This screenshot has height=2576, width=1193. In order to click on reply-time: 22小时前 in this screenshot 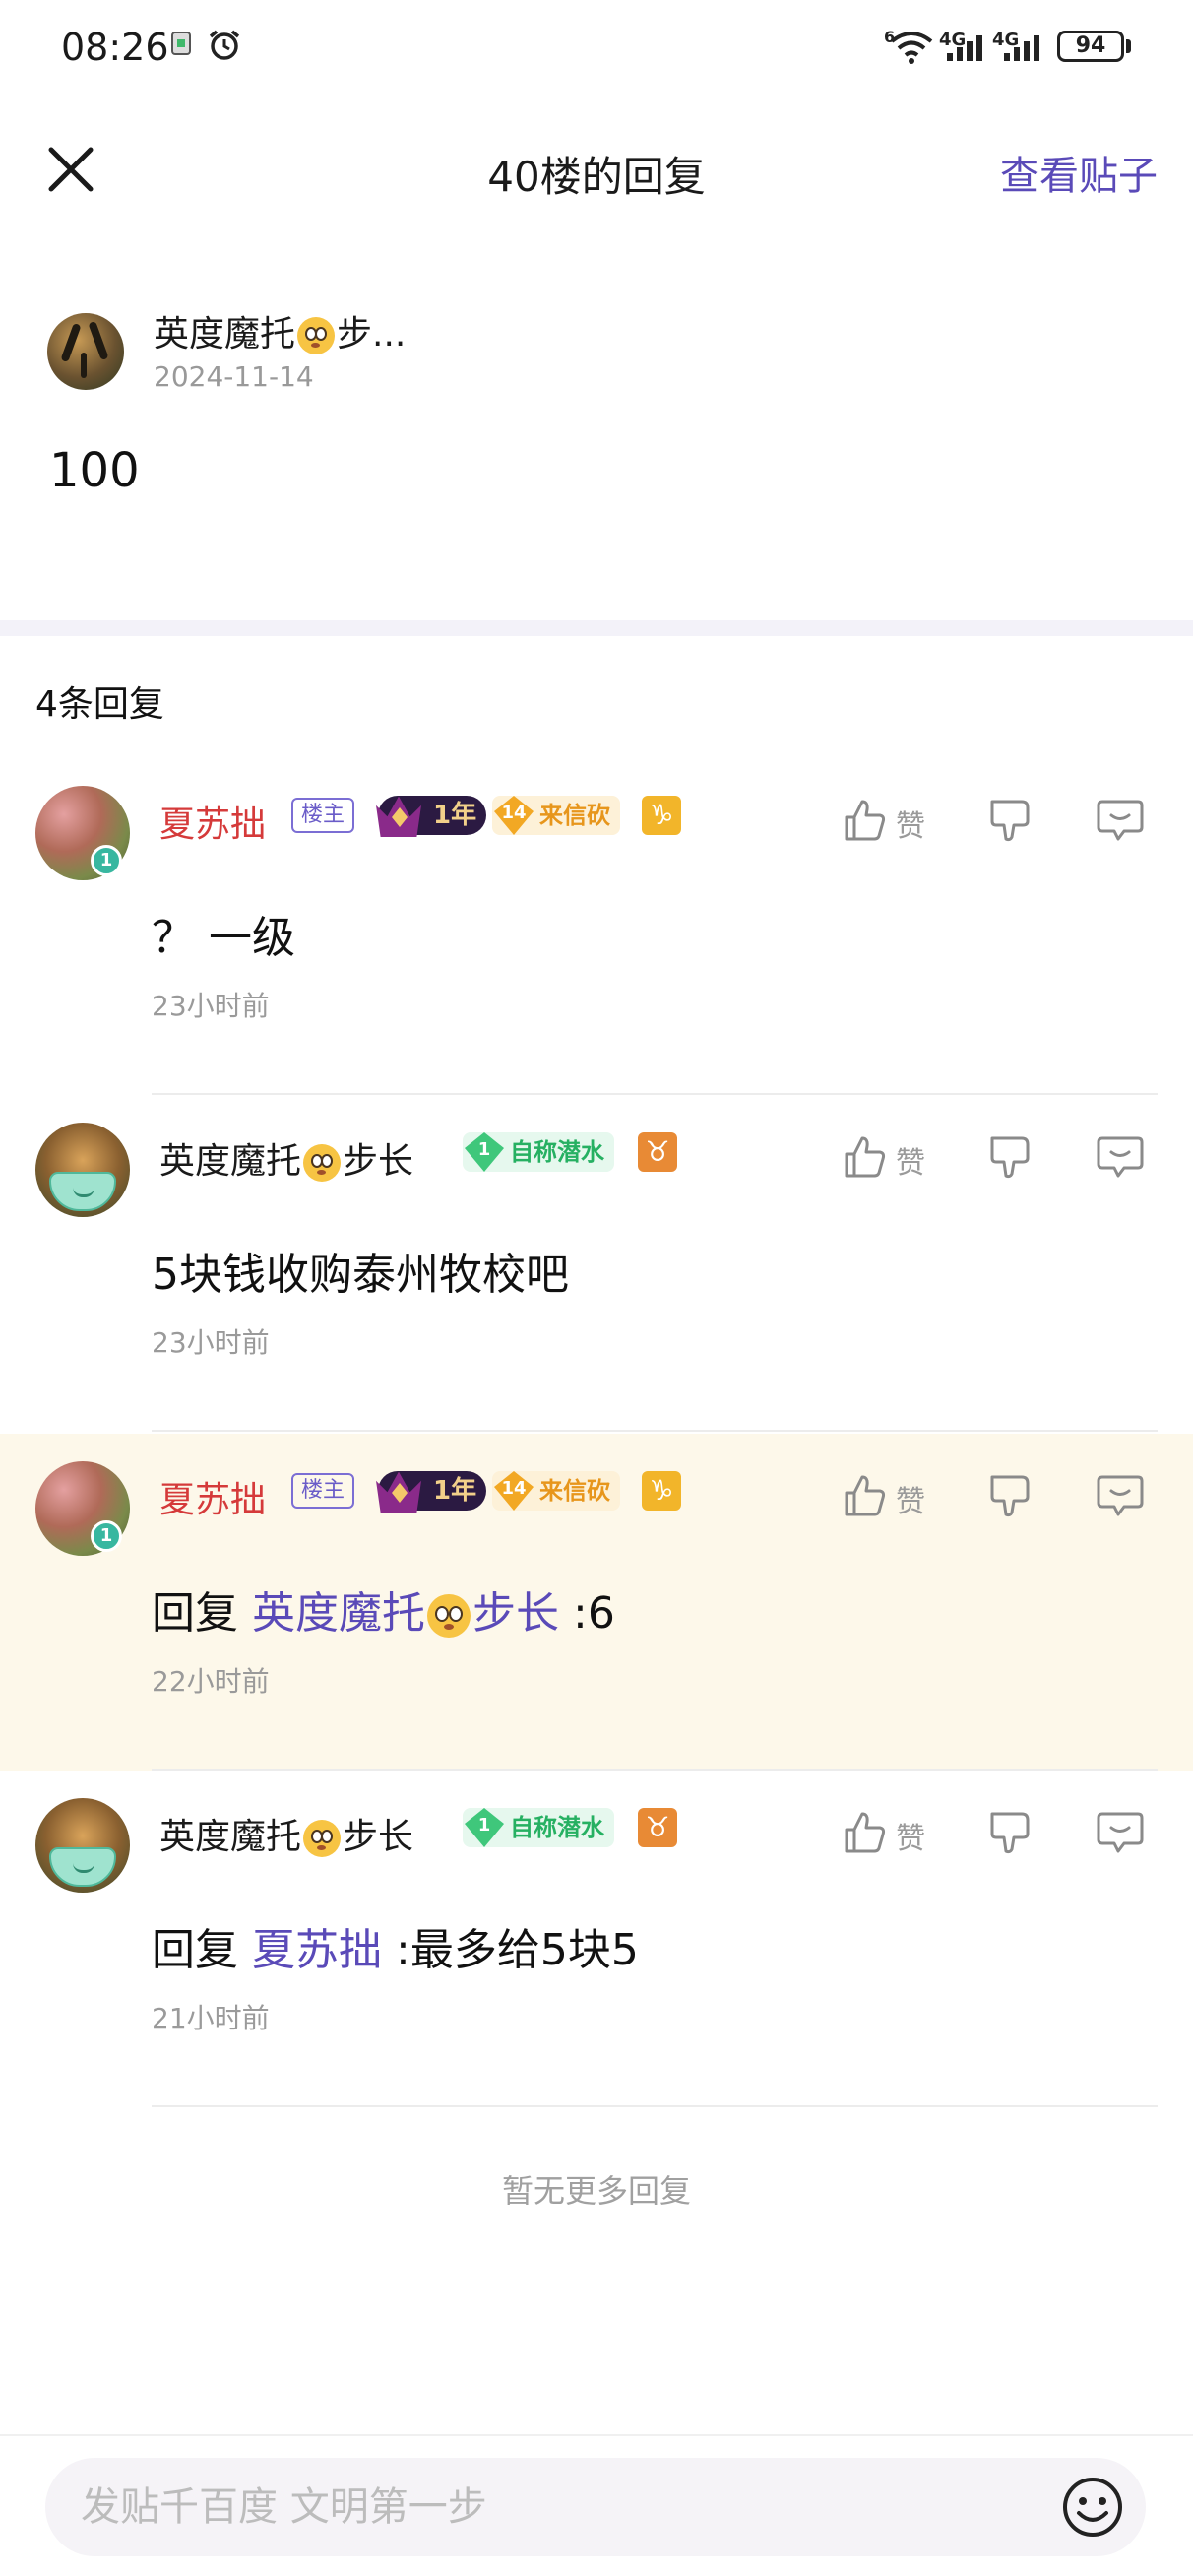, I will do `click(211, 1681)`.